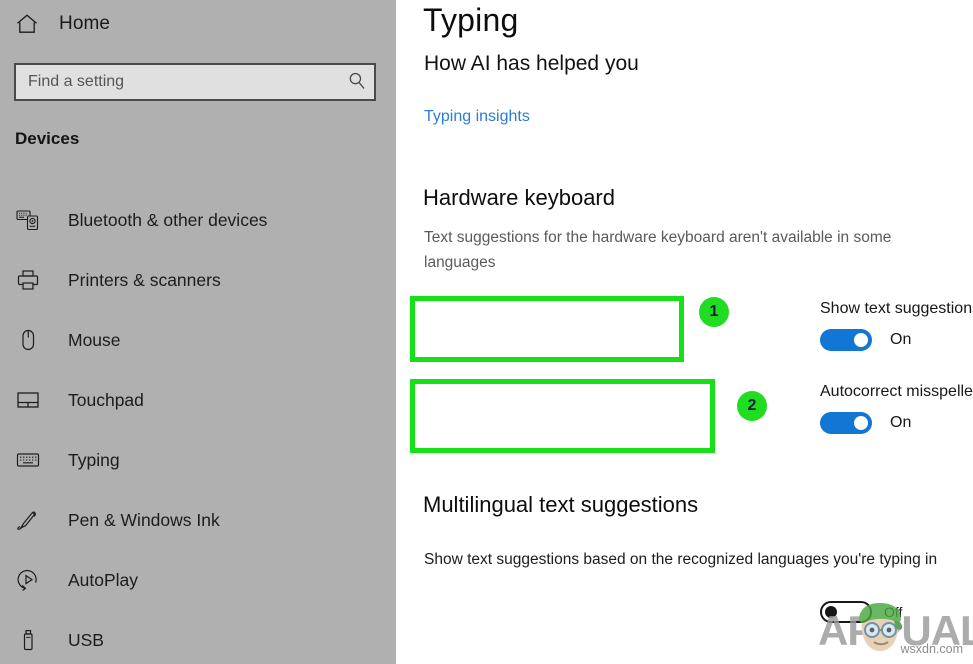 The image size is (973, 664). Describe the element at coordinates (85, 23) in the screenshot. I see `sidebar-item-home-label: Home` at that location.